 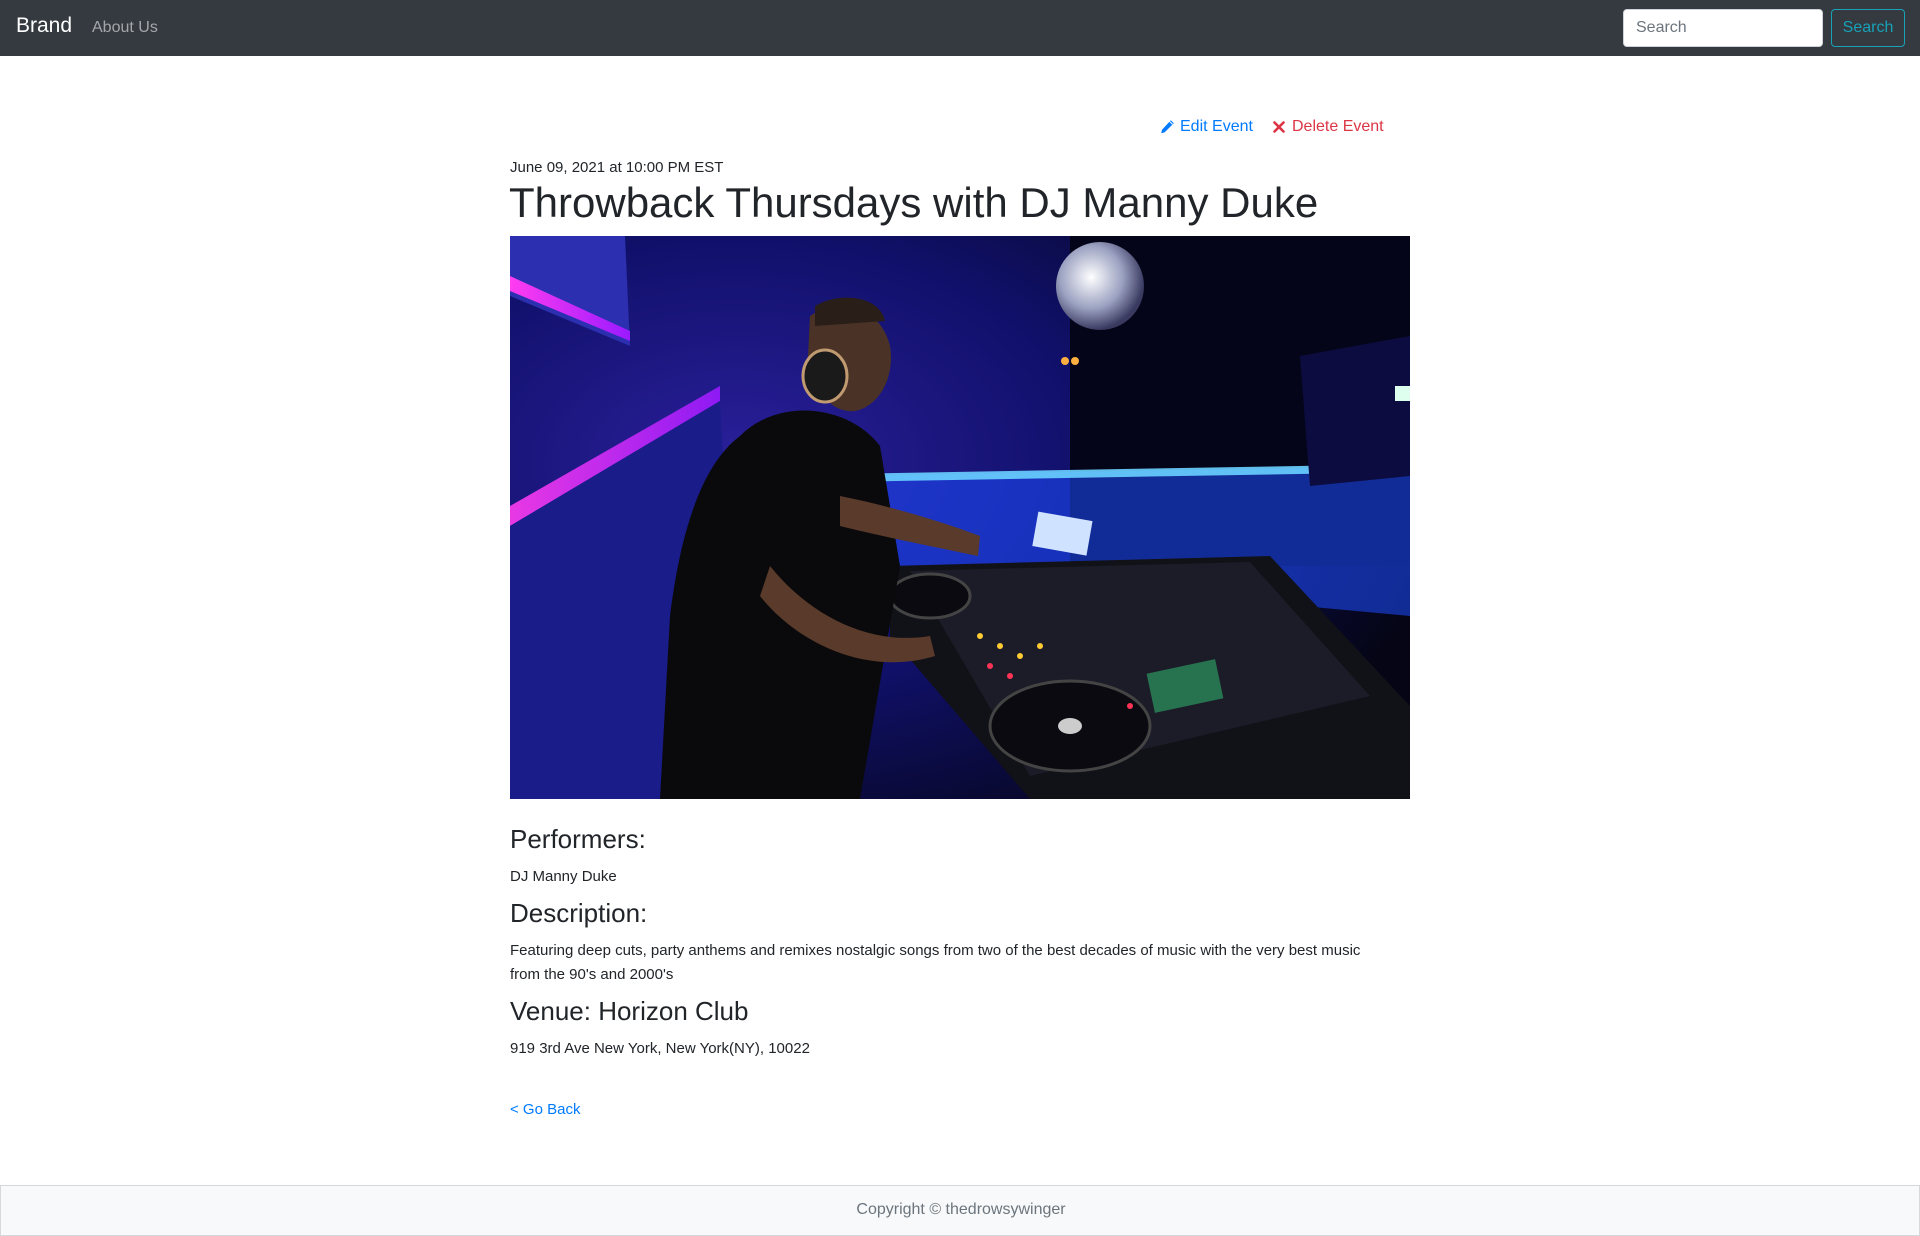 I want to click on close-icon, so click(x=1279, y=127).